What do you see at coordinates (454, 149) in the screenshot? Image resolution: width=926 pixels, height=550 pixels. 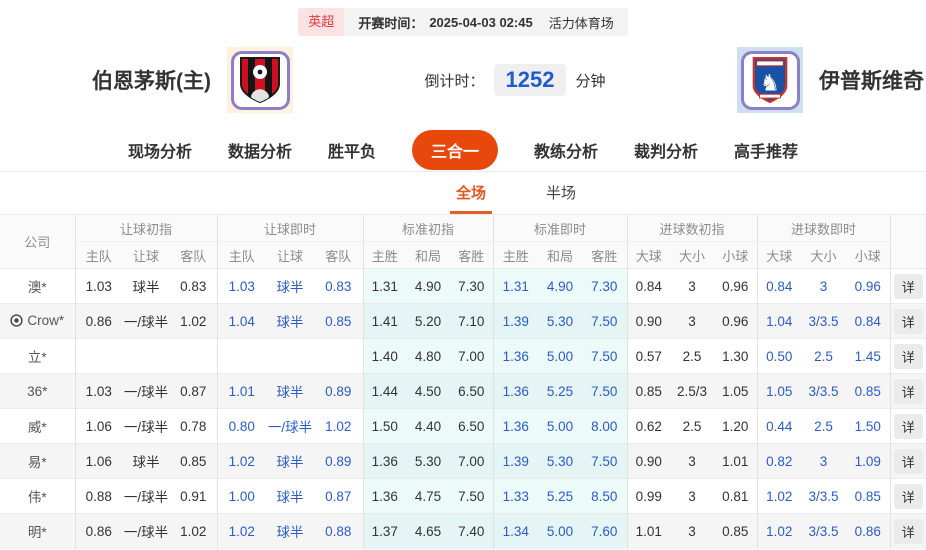 I see `nav-tab-three-in-one: 三合一` at bounding box center [454, 149].